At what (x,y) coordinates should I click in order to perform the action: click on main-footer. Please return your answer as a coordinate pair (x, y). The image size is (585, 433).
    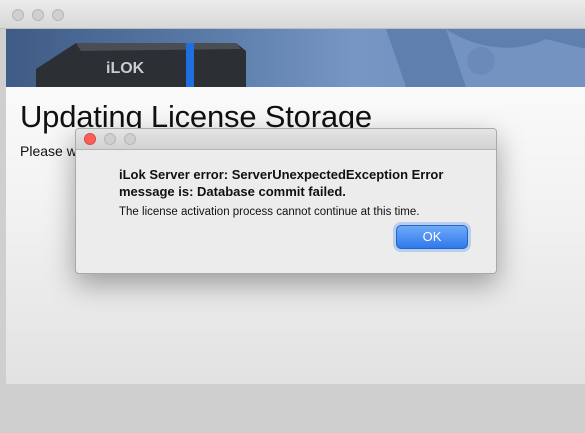
    Looking at the image, I should click on (295, 408).